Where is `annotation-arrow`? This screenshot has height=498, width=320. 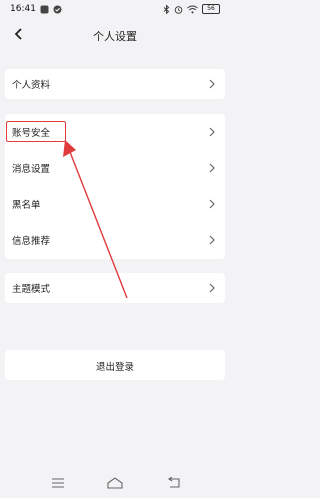 annotation-arrow is located at coordinates (95, 219).